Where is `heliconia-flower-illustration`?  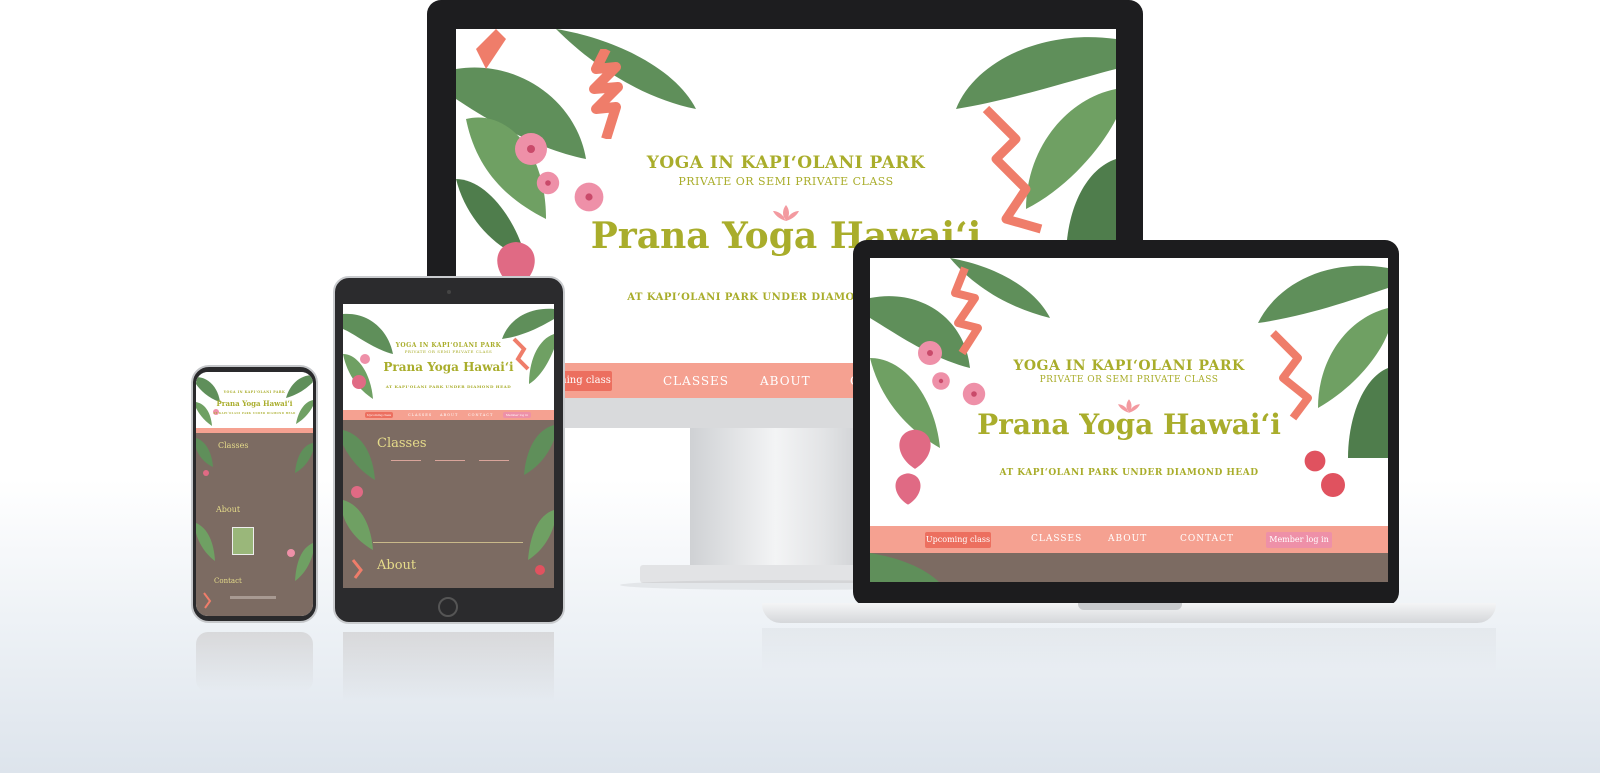 heliconia-flower-illustration is located at coordinates (606, 94).